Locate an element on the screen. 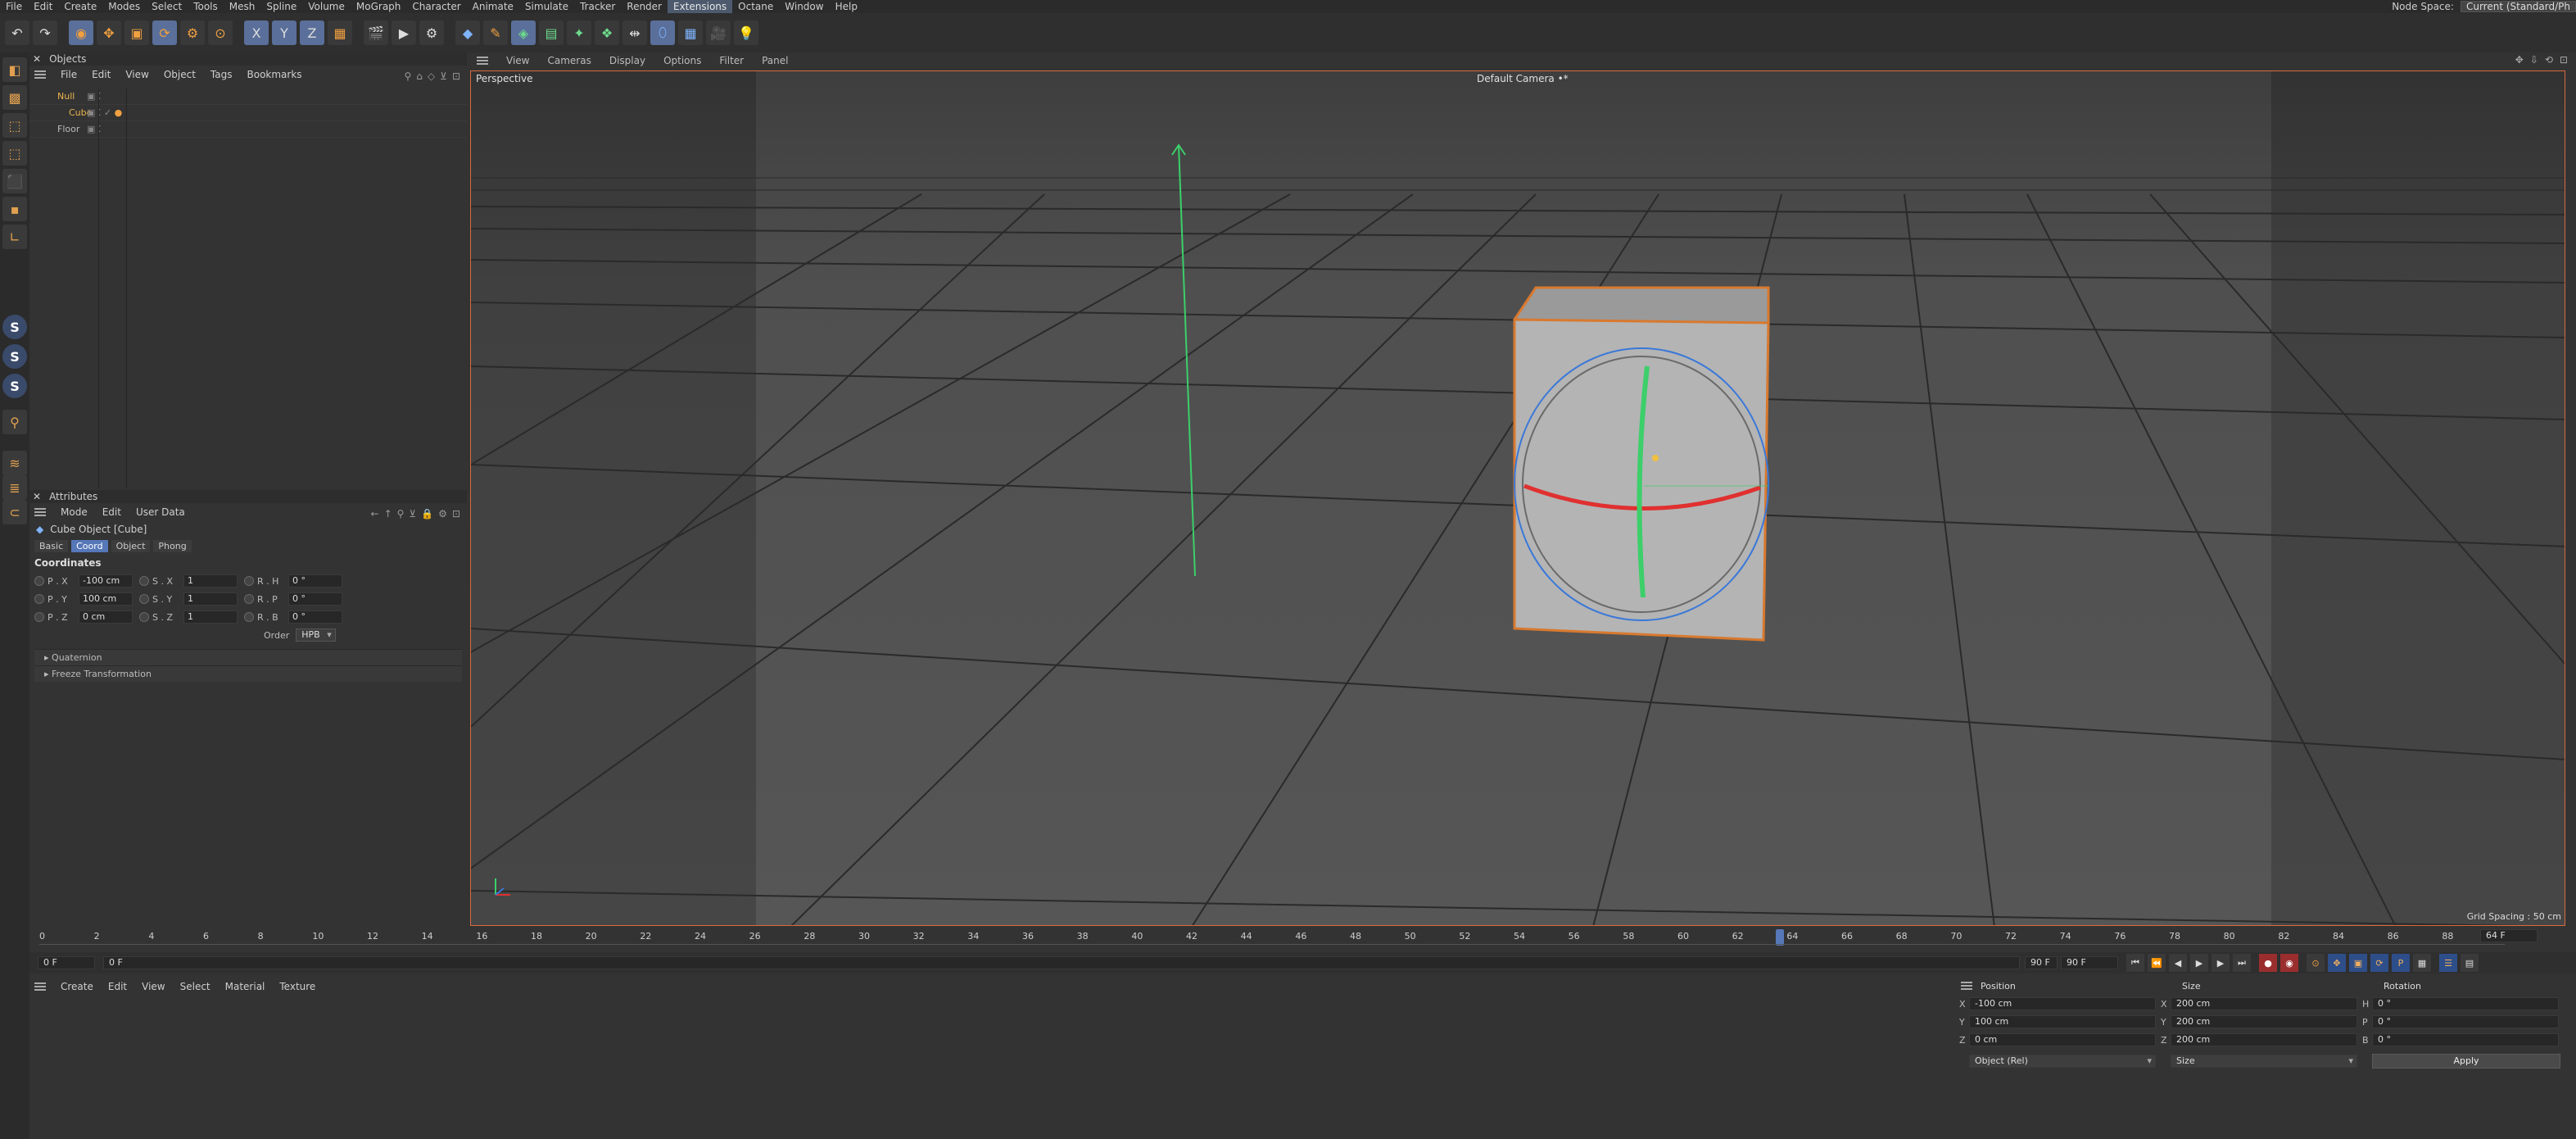  undo-icon: ↶ is located at coordinates (17, 32).